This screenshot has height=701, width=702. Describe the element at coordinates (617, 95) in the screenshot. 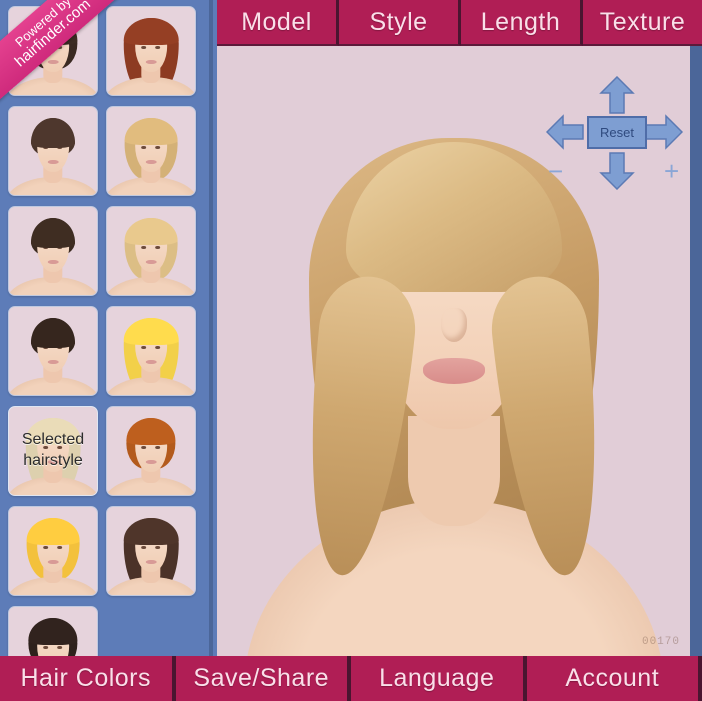

I see `pan-up-button` at that location.